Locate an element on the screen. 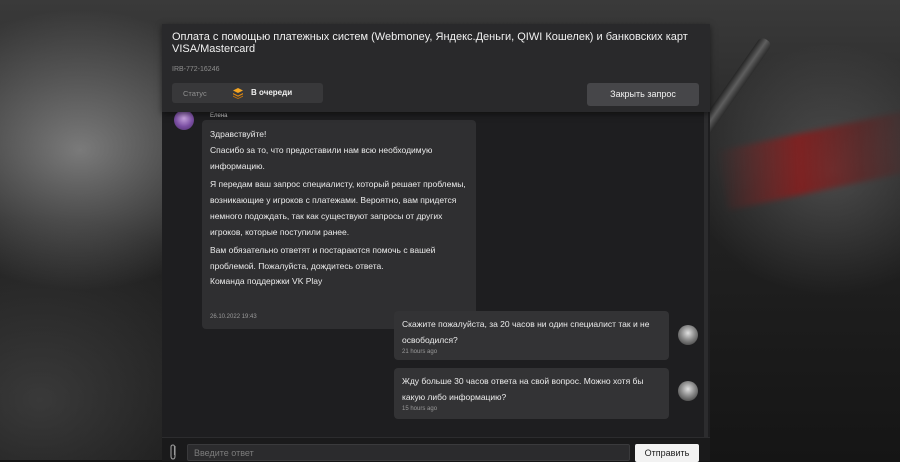  paperclip-icon is located at coordinates (173, 452).